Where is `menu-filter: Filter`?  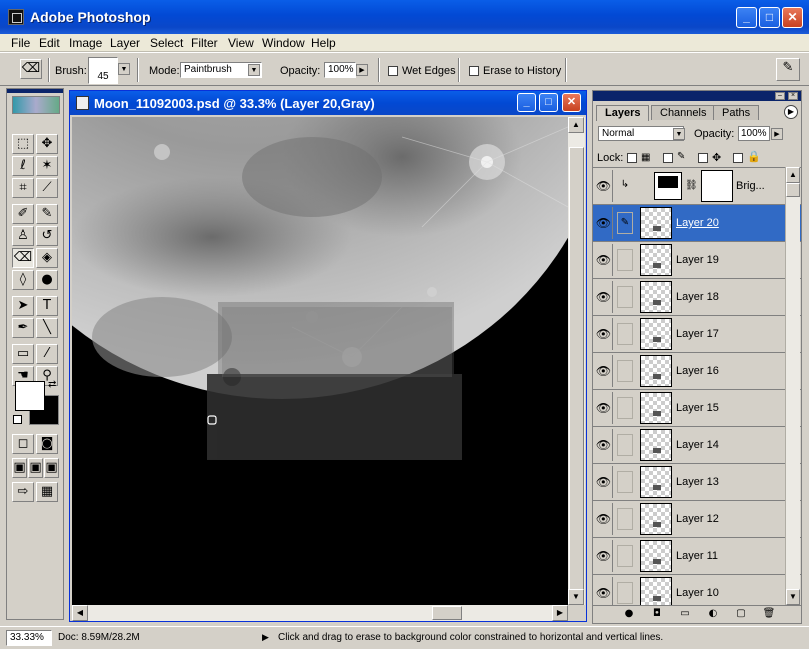
menu-filter: Filter is located at coordinates (204, 43).